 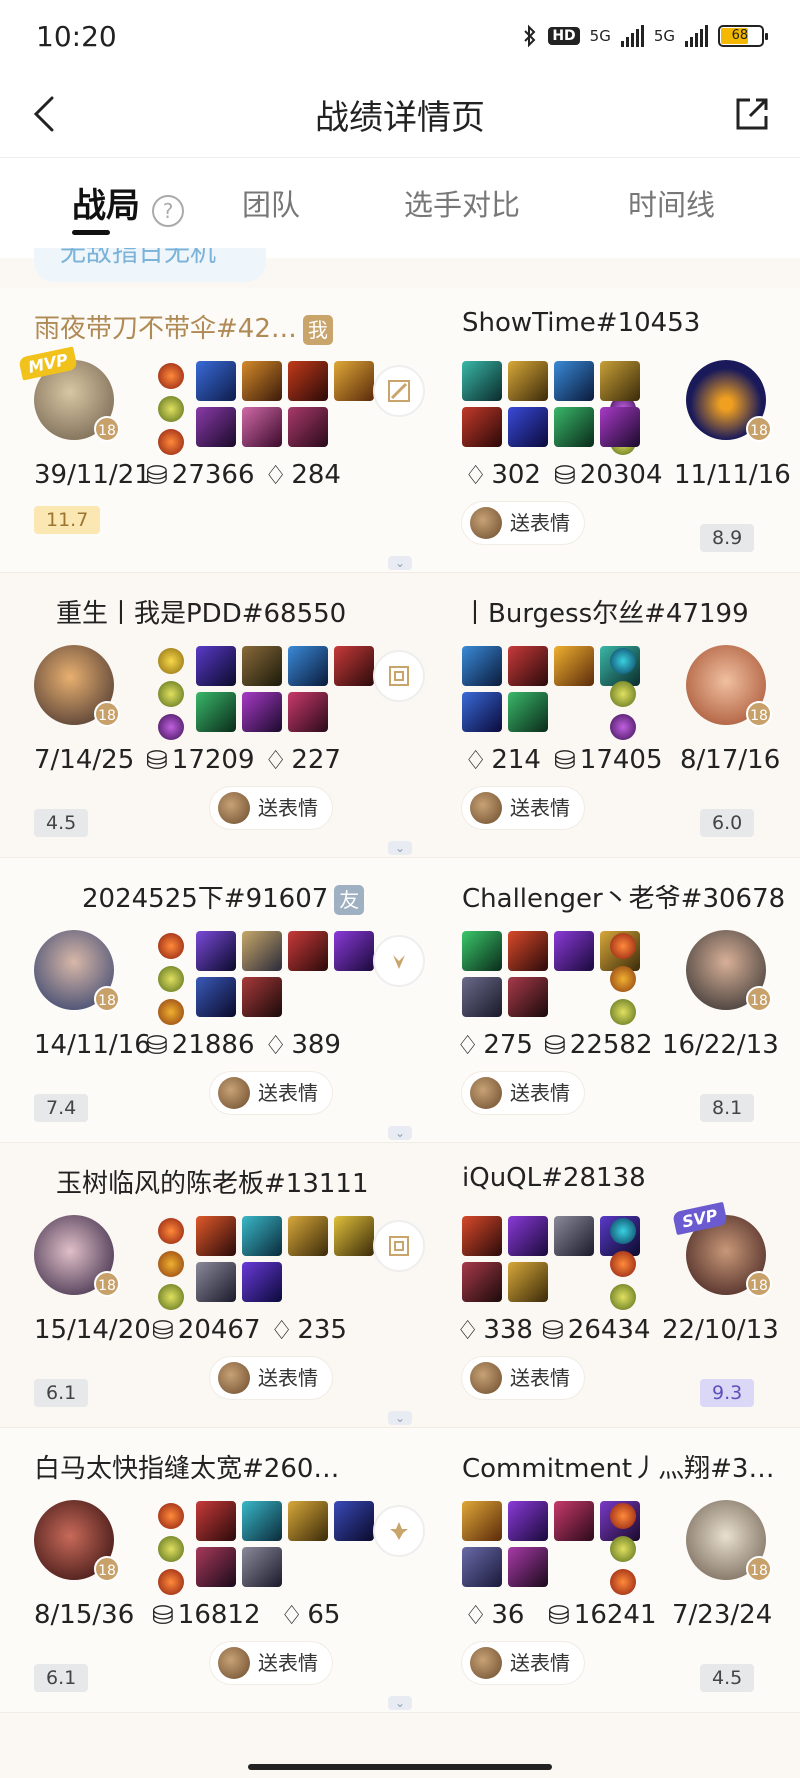 What do you see at coordinates (722, 1249) in the screenshot?
I see `avatar: SVP 18` at bounding box center [722, 1249].